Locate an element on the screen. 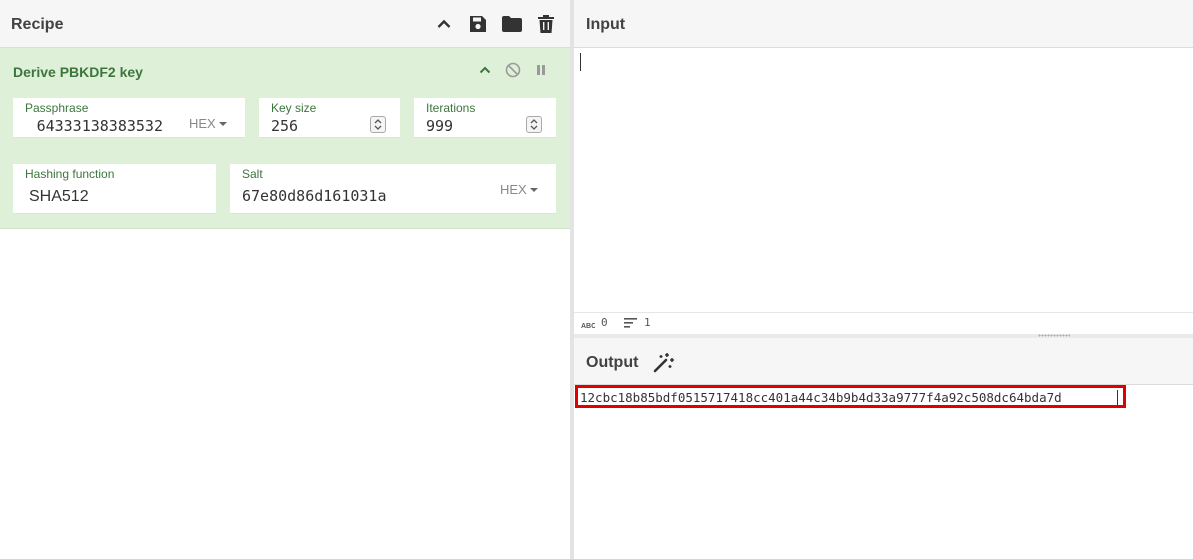  passphrase-format-dropdown: HEX is located at coordinates (208, 123).